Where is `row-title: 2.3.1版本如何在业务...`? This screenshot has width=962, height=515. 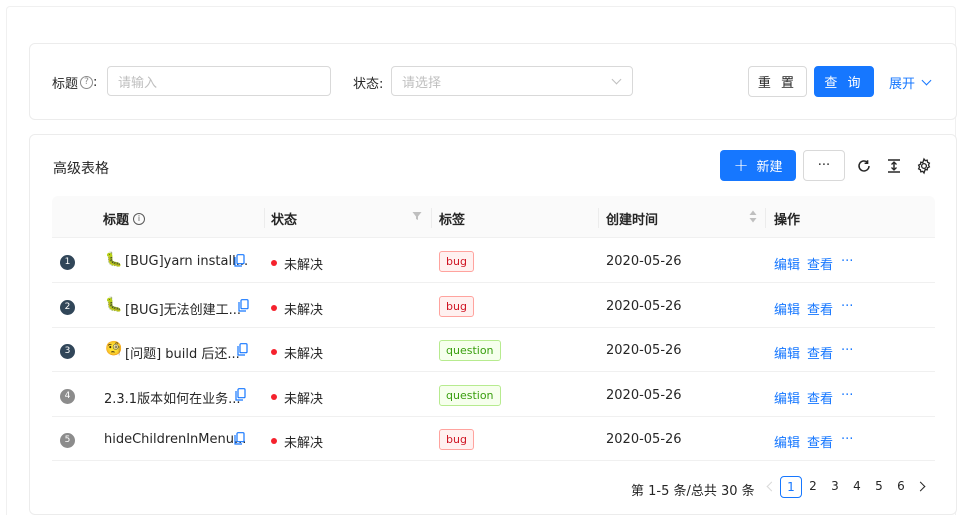
row-title: 2.3.1版本如何在业务... is located at coordinates (172, 399).